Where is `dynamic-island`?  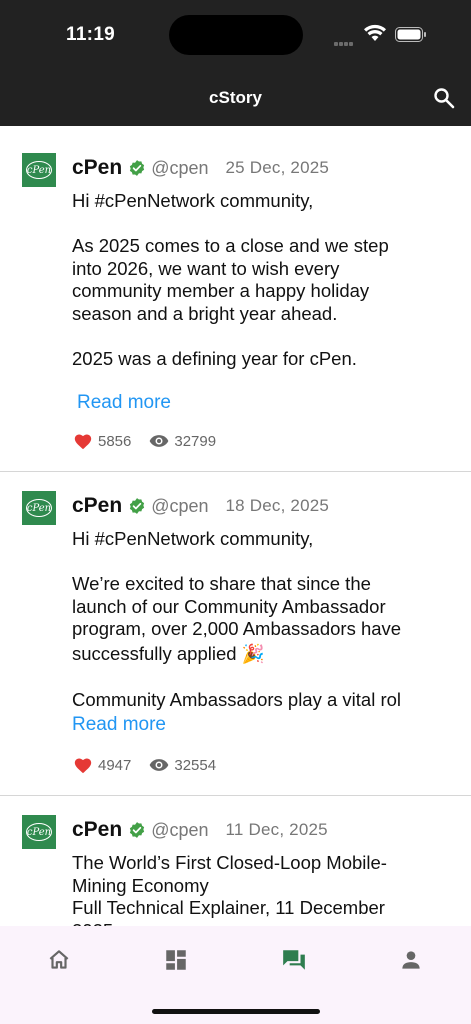 dynamic-island is located at coordinates (236, 35).